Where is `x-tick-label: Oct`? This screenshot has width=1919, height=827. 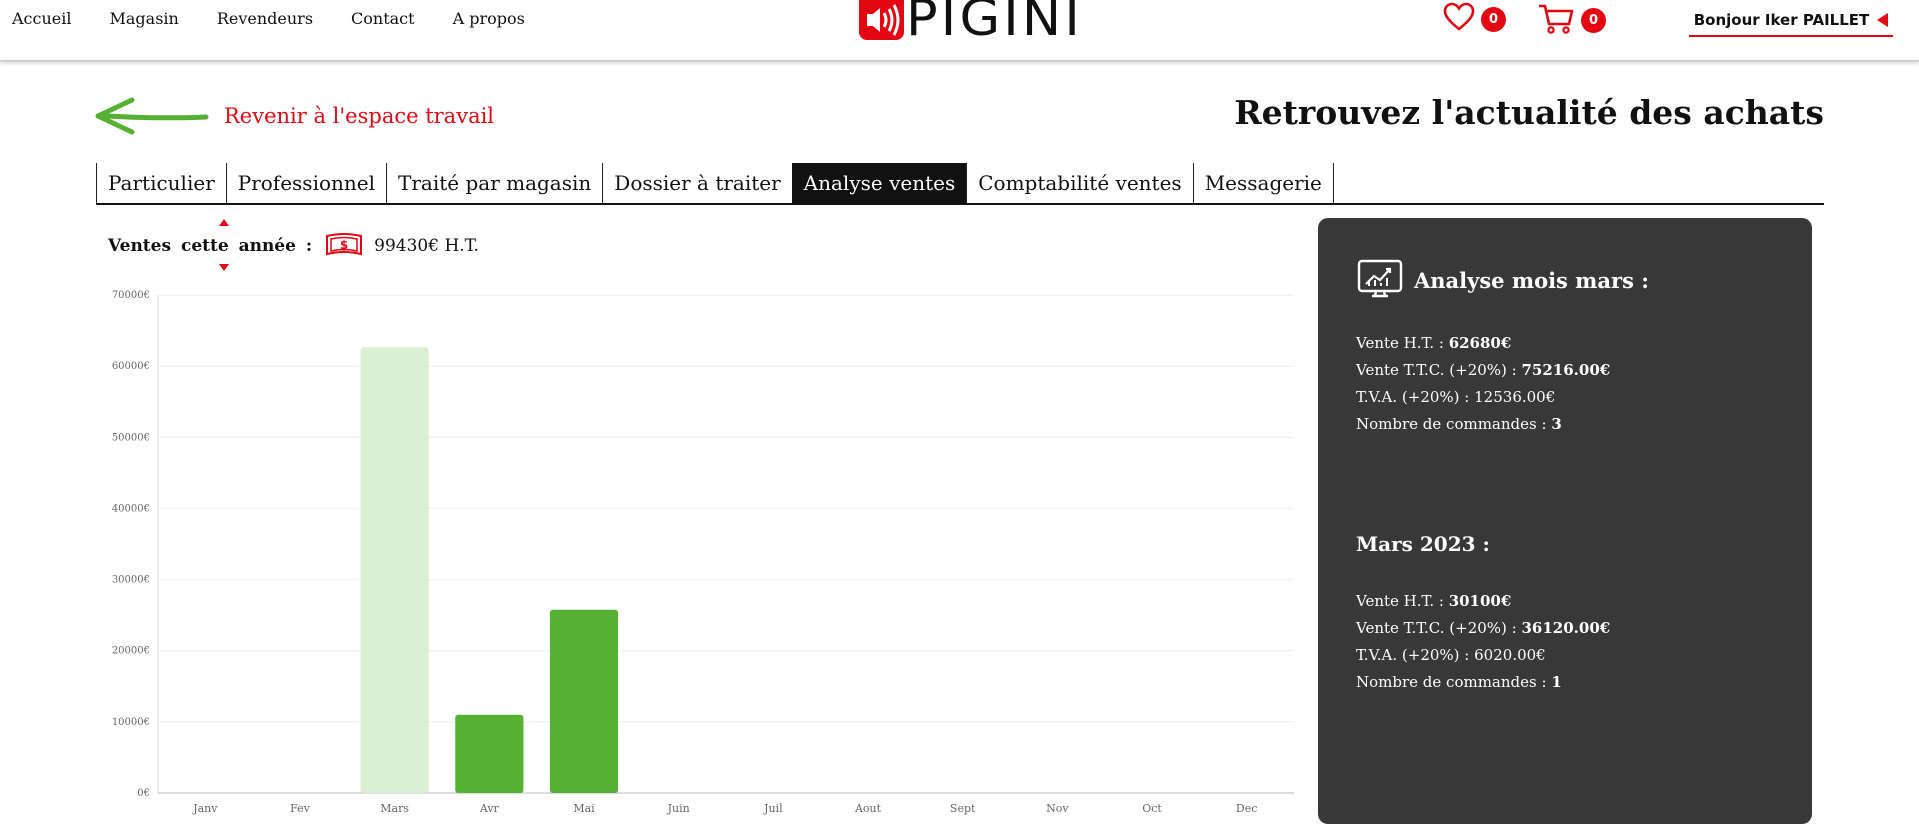
x-tick-label: Oct is located at coordinates (1152, 808).